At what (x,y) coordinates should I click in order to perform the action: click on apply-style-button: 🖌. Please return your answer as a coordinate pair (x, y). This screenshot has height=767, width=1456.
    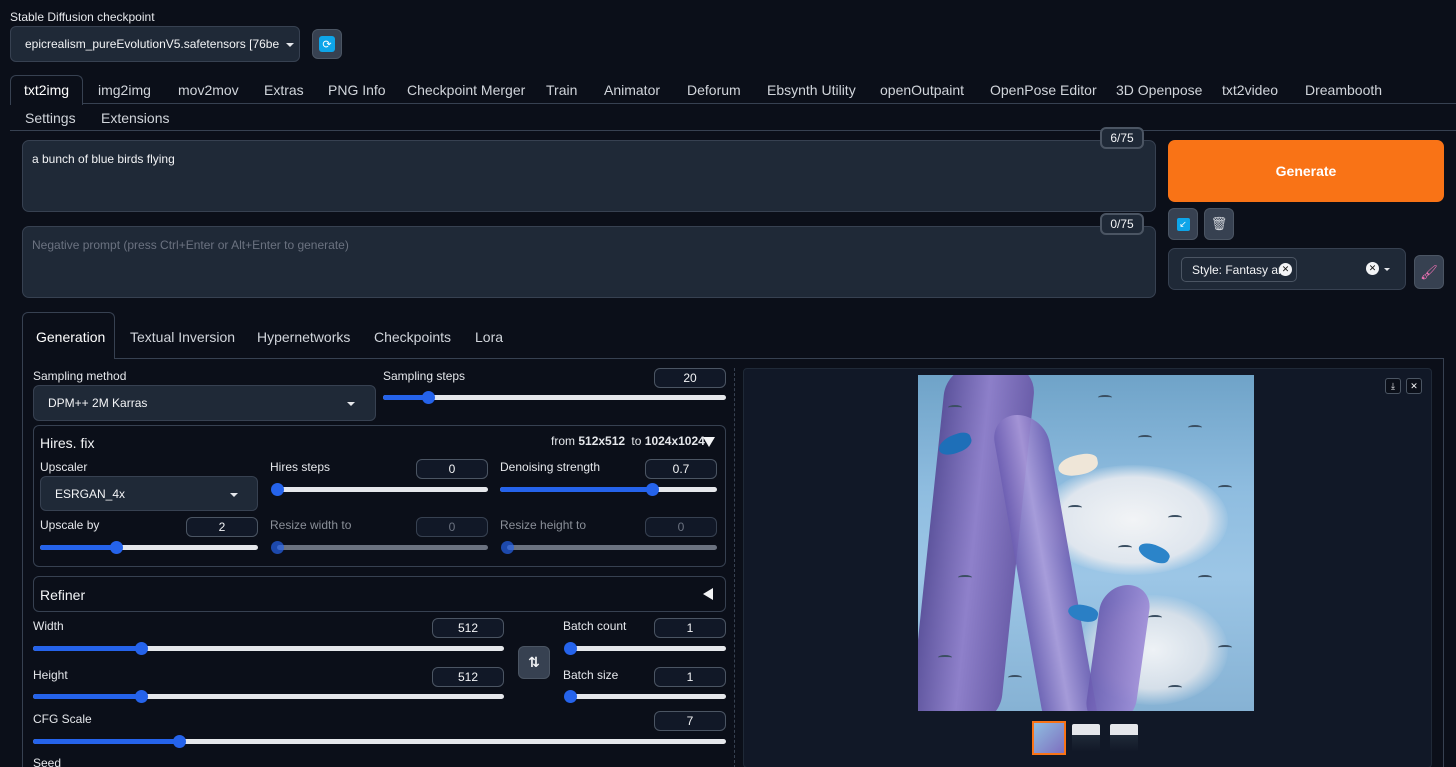
    Looking at the image, I should click on (1429, 272).